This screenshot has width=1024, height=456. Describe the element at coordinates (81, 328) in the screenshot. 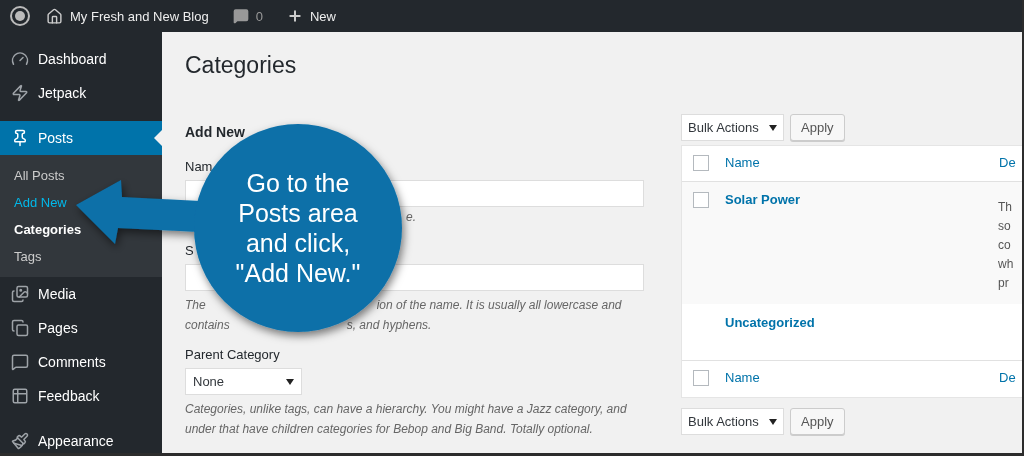

I see `menu-item: Pages` at that location.